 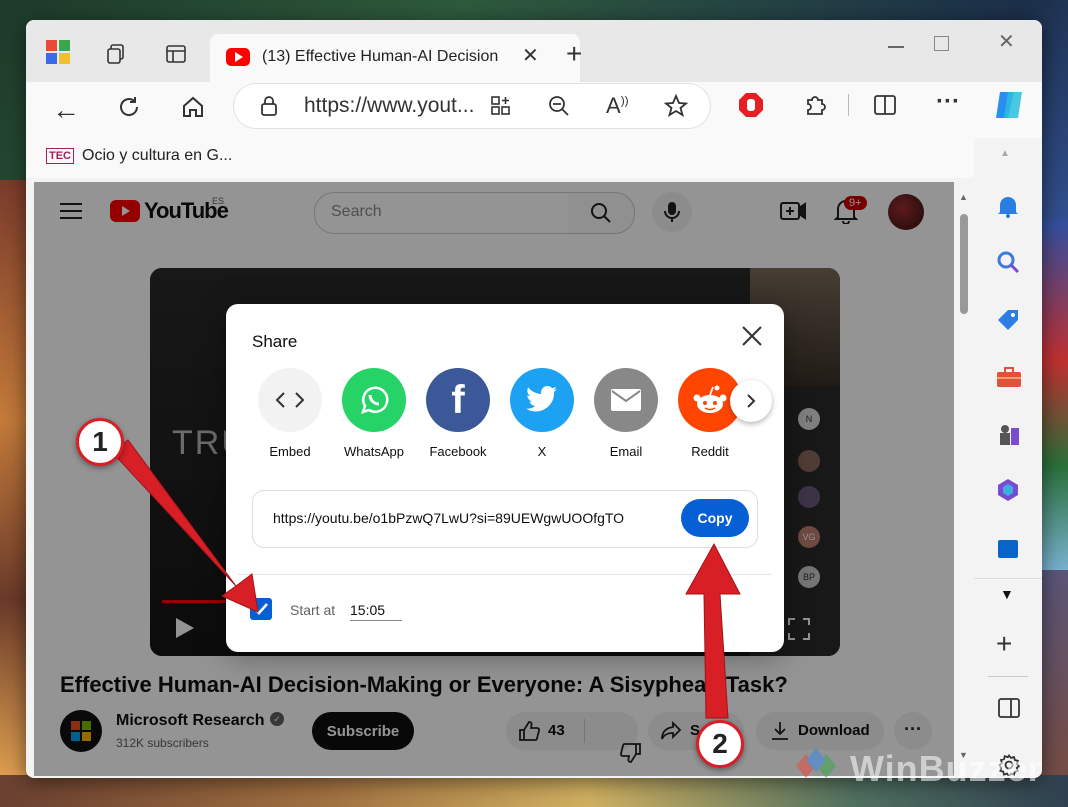 I want to click on annotation-badge-2: 2, so click(x=720, y=744).